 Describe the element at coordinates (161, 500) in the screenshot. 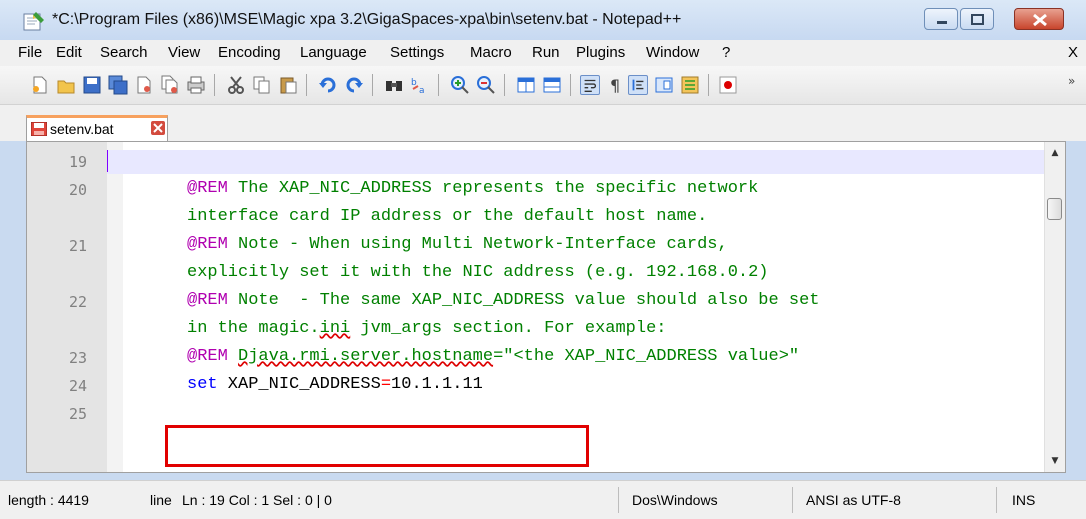

I see `status-lines: line` at that location.